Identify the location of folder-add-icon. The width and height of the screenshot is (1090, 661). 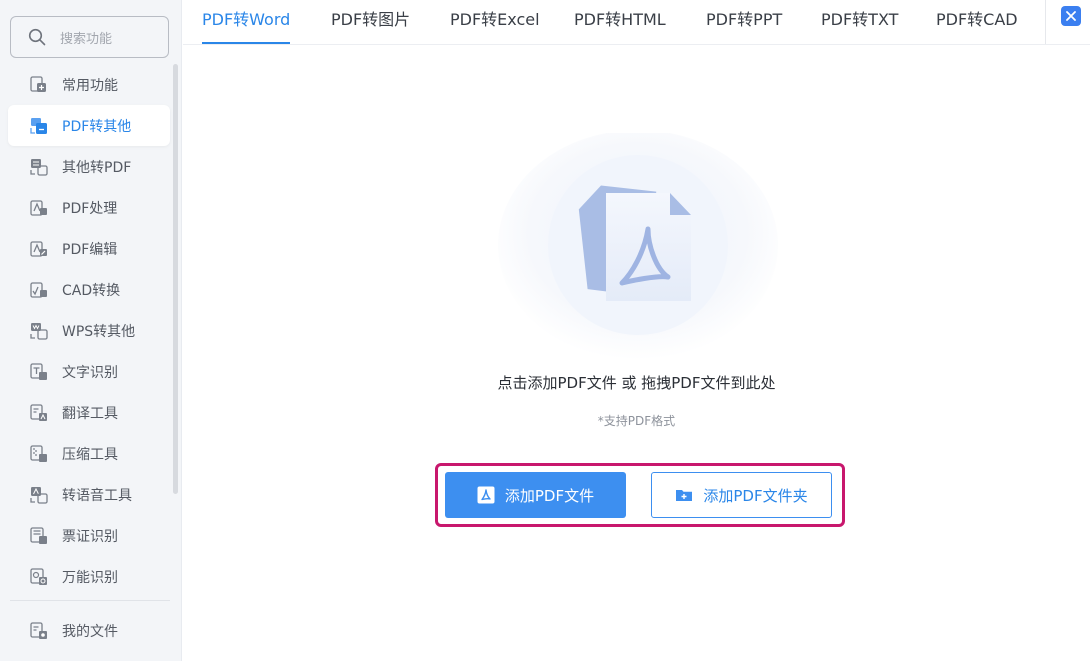
(684, 495).